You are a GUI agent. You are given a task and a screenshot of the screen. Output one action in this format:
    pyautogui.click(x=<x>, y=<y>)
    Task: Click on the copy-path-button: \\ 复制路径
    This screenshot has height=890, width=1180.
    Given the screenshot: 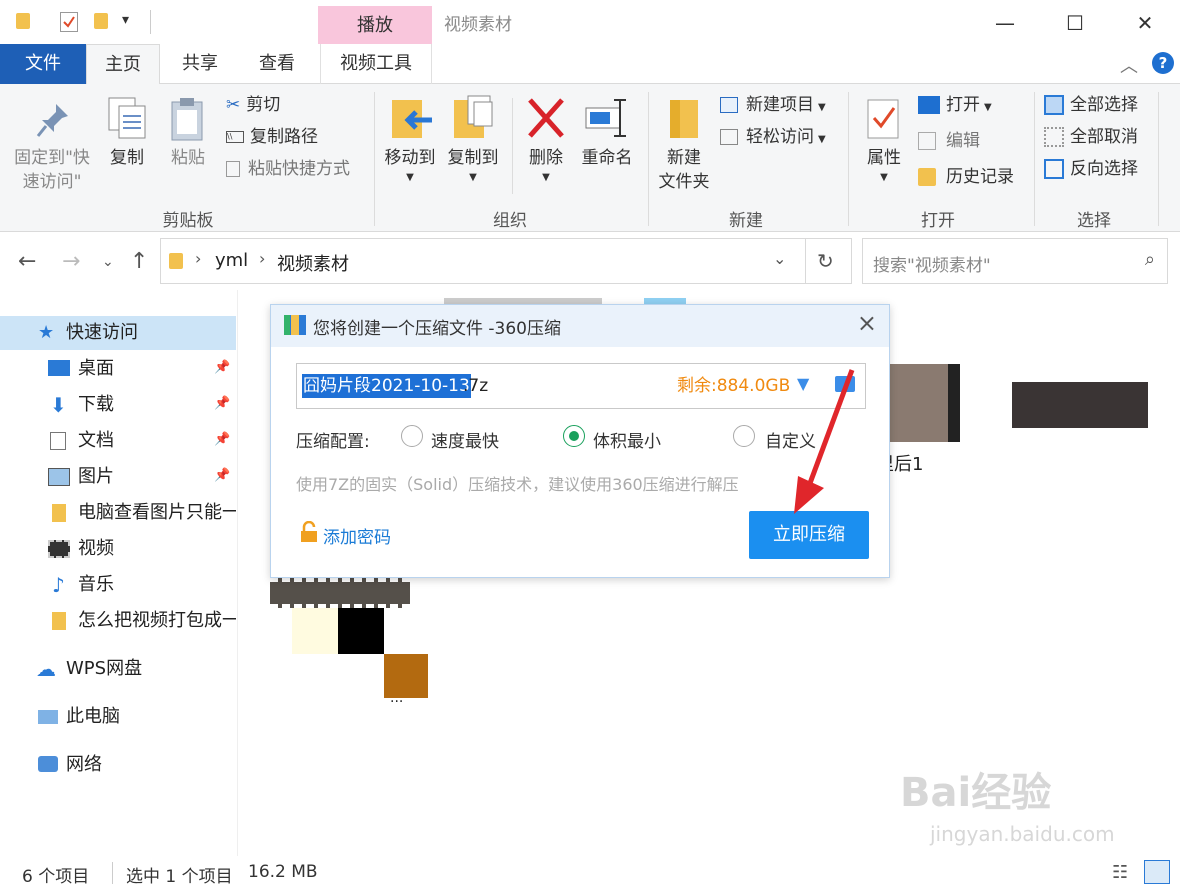 What is the action you would take?
    pyautogui.click(x=272, y=137)
    